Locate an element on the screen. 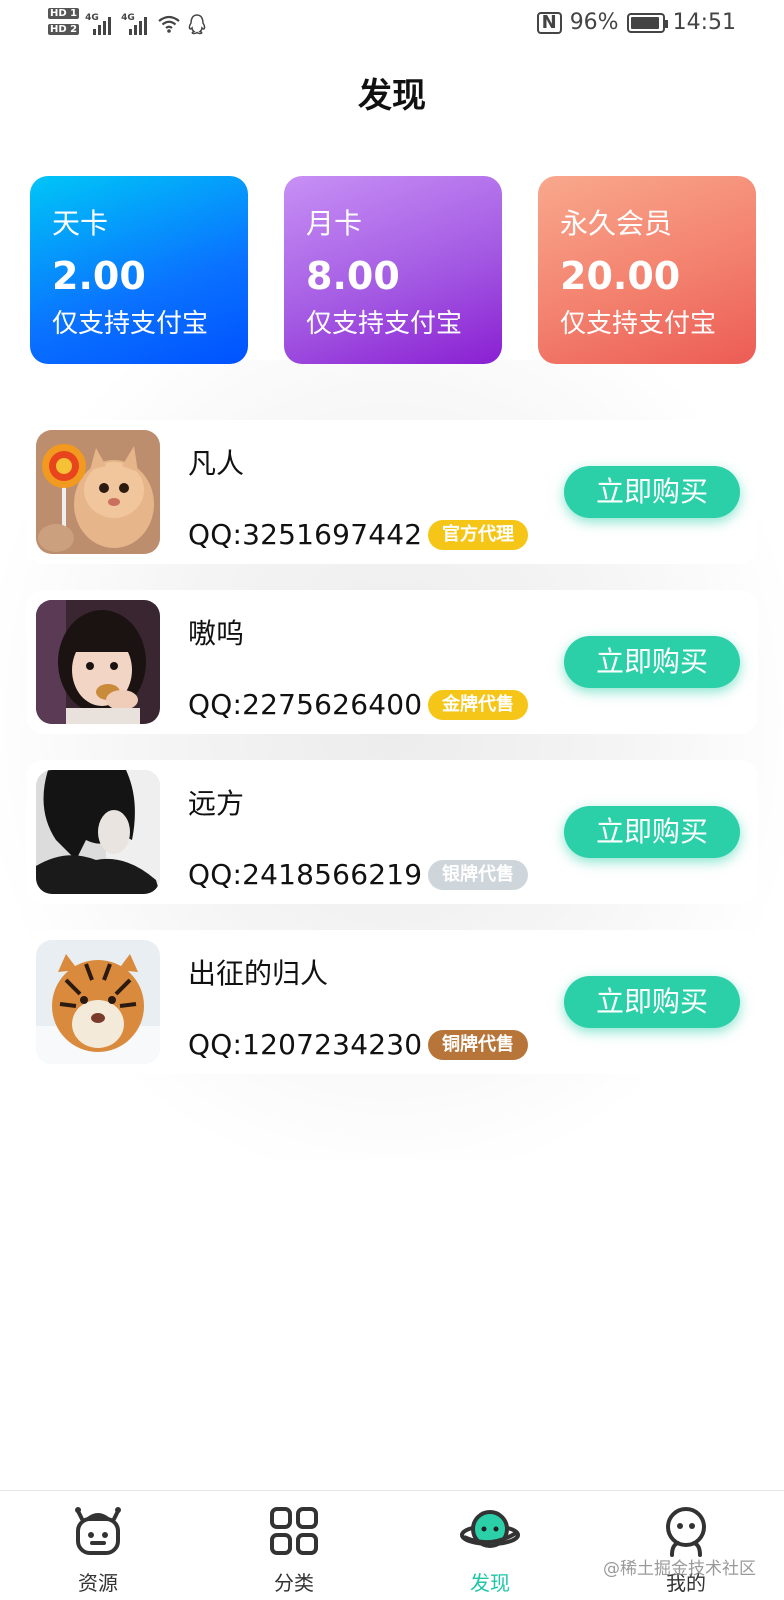 The image size is (784, 1600). nav-label: 分类 is located at coordinates (294, 1583).